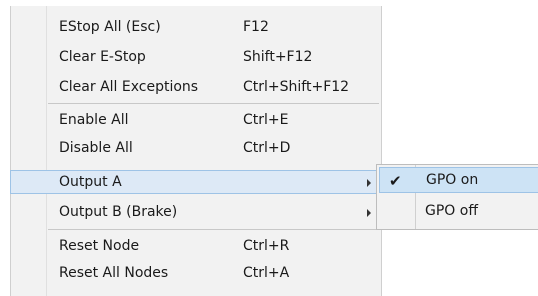 The width and height of the screenshot is (538, 296). Describe the element at coordinates (110, 27) in the screenshot. I see `menu-item-label: EStop All (Esc)` at that location.